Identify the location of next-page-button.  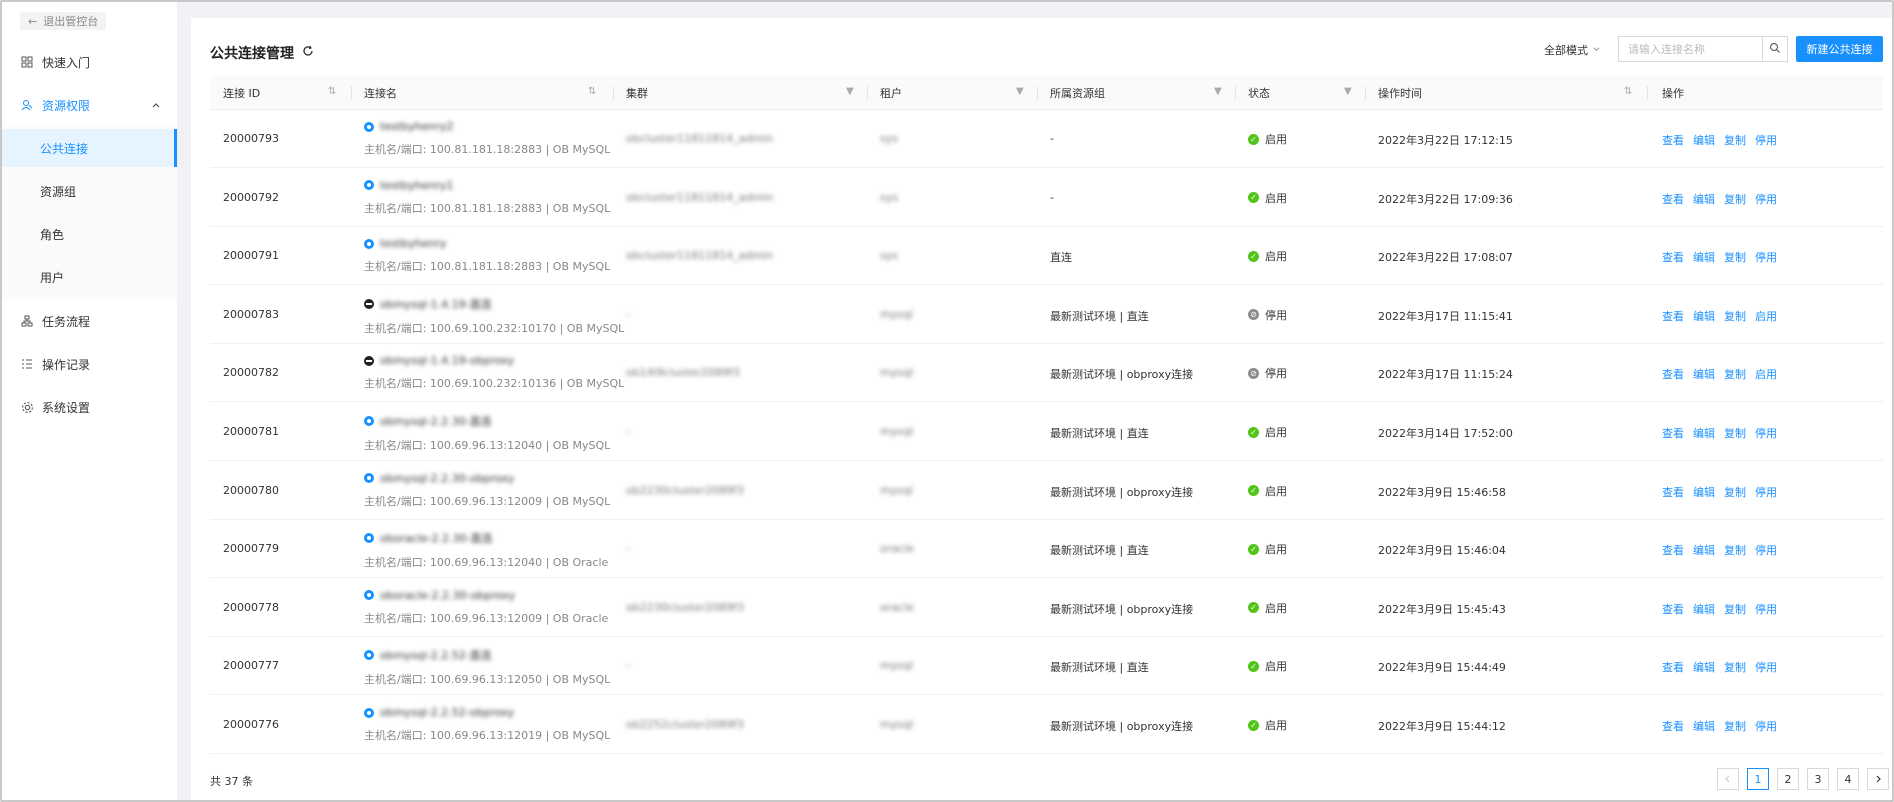
(1878, 779).